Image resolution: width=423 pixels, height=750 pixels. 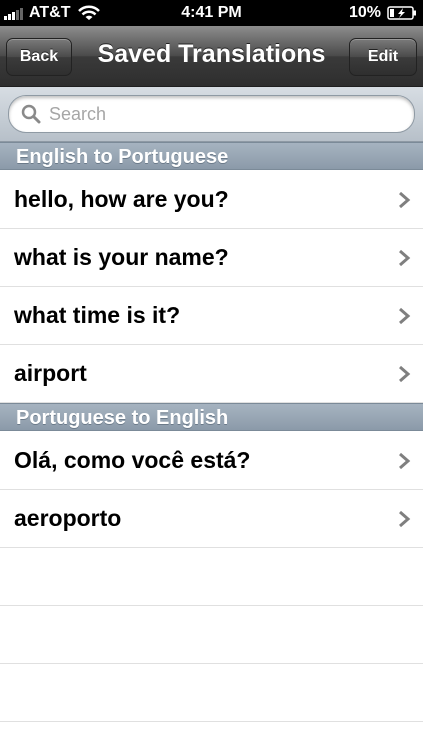 What do you see at coordinates (401, 13) in the screenshot?
I see `battery-icon` at bounding box center [401, 13].